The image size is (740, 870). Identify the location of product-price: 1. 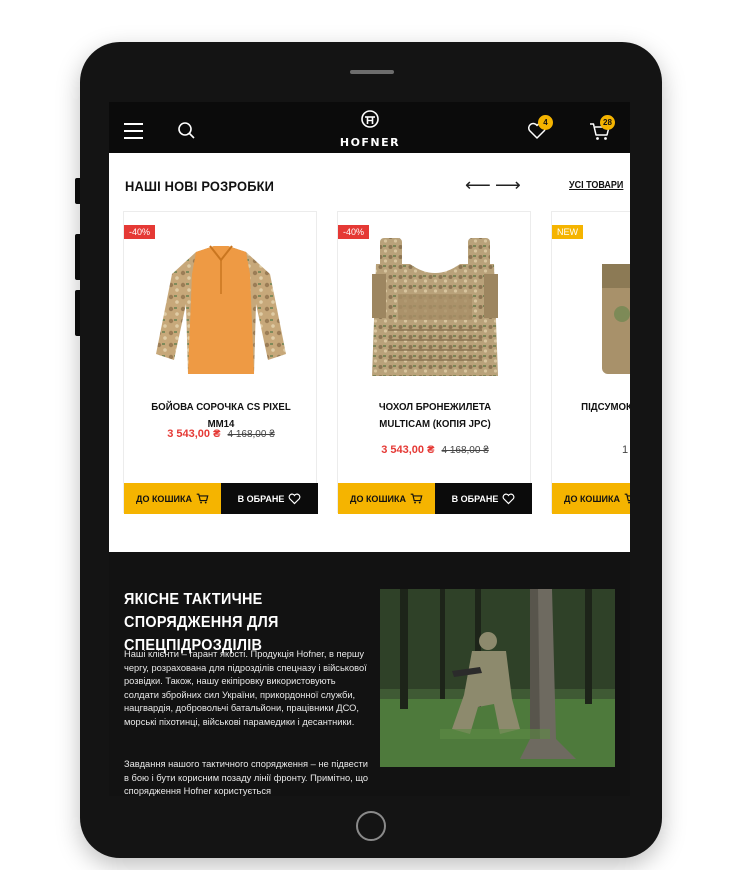
(626, 450).